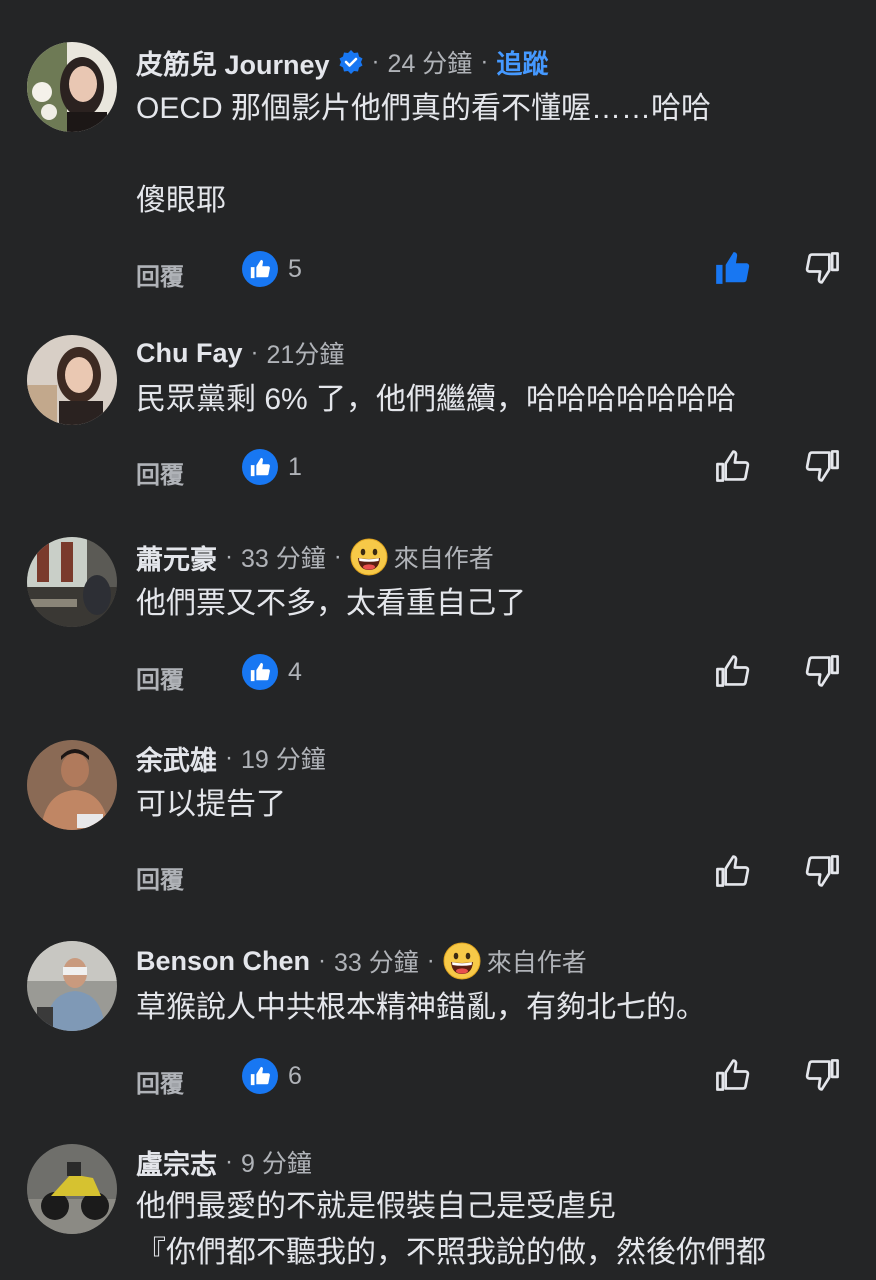  What do you see at coordinates (376, 1206) in the screenshot?
I see `comment-line: 他們最愛的不就是假裝自己是受虐兒` at bounding box center [376, 1206].